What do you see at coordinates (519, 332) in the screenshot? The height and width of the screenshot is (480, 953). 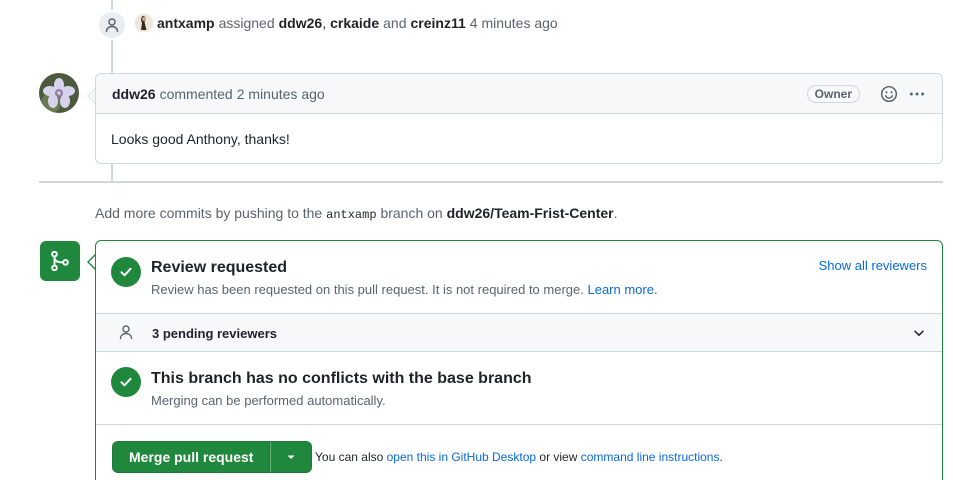 I see `pending-reviewers-row: 3 pending reviewers` at bounding box center [519, 332].